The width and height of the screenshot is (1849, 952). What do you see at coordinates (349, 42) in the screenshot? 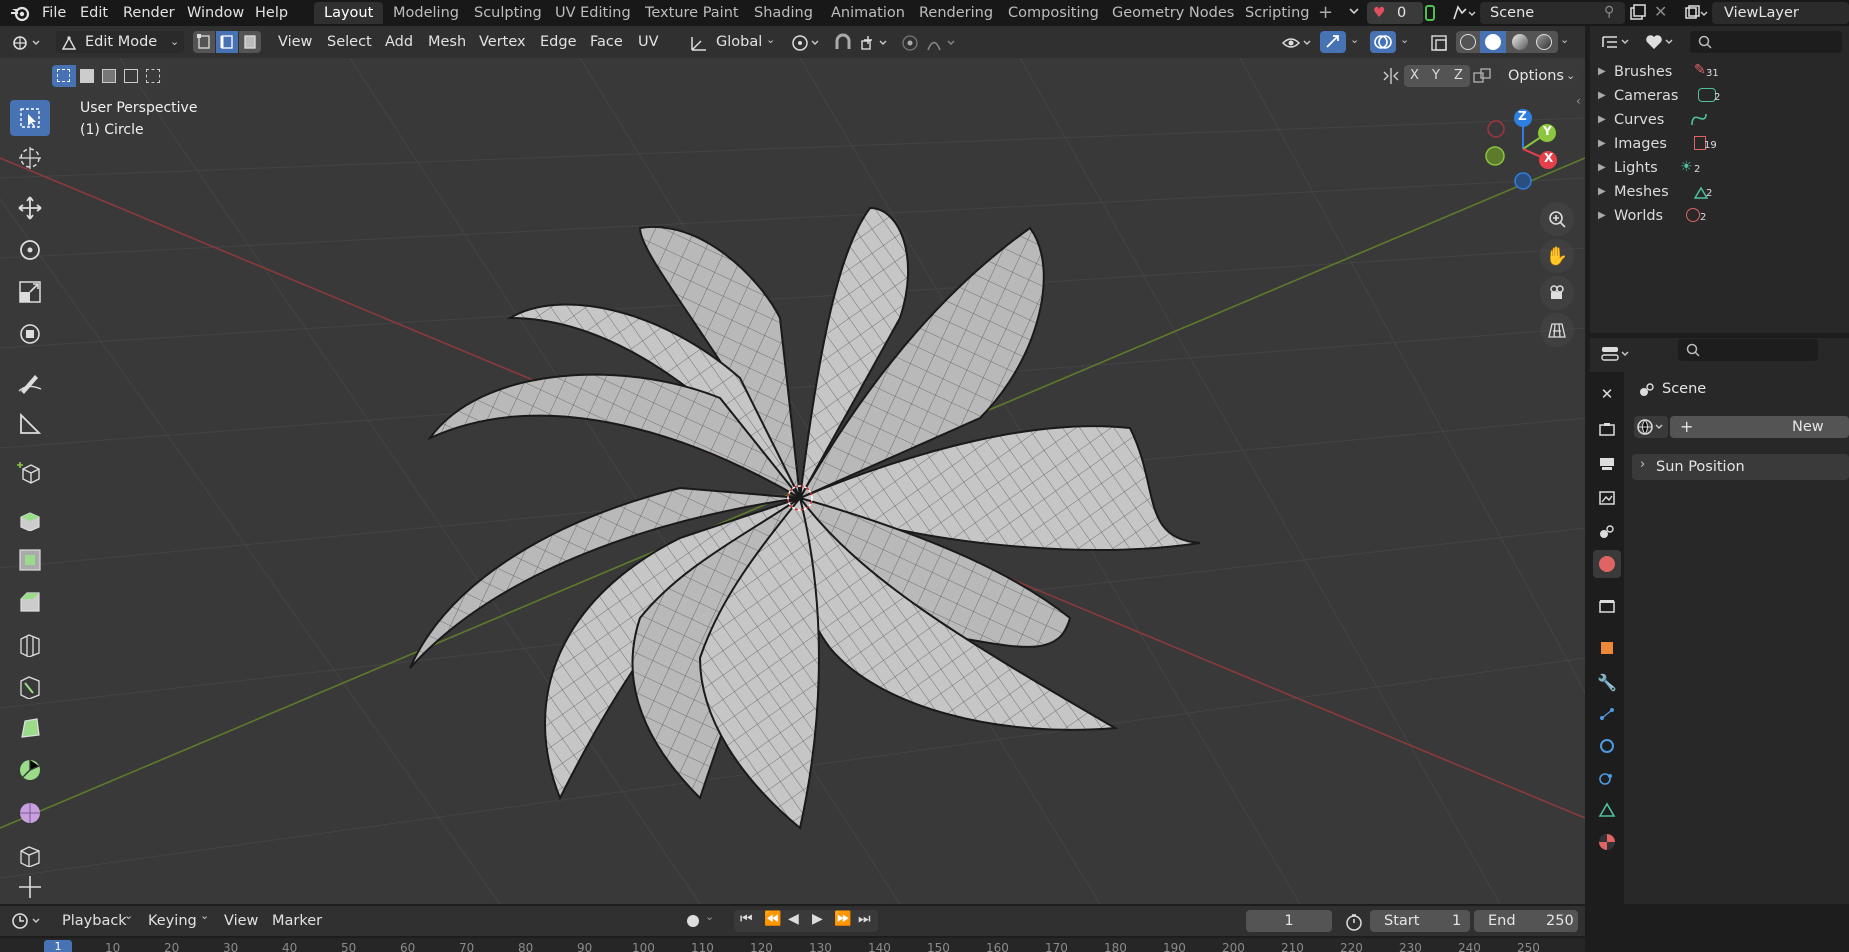
I see `menu-select: Select` at bounding box center [349, 42].